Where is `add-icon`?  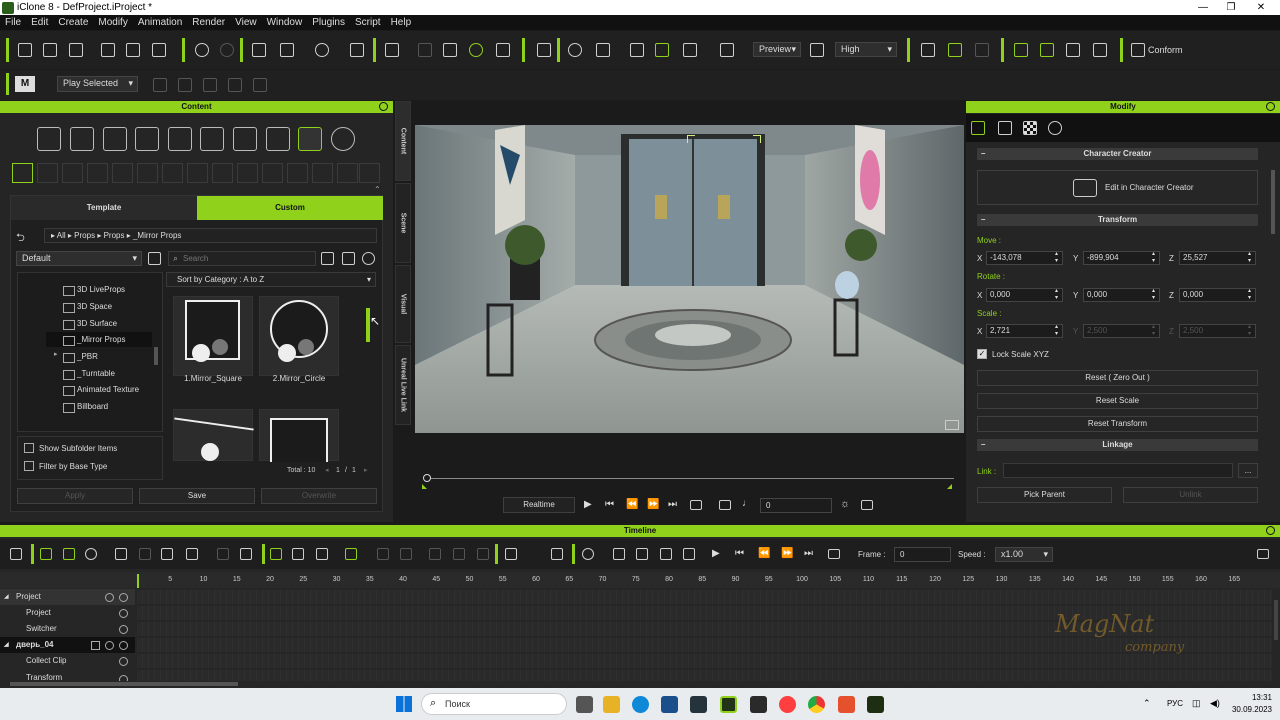 add-icon is located at coordinates (662, 50).